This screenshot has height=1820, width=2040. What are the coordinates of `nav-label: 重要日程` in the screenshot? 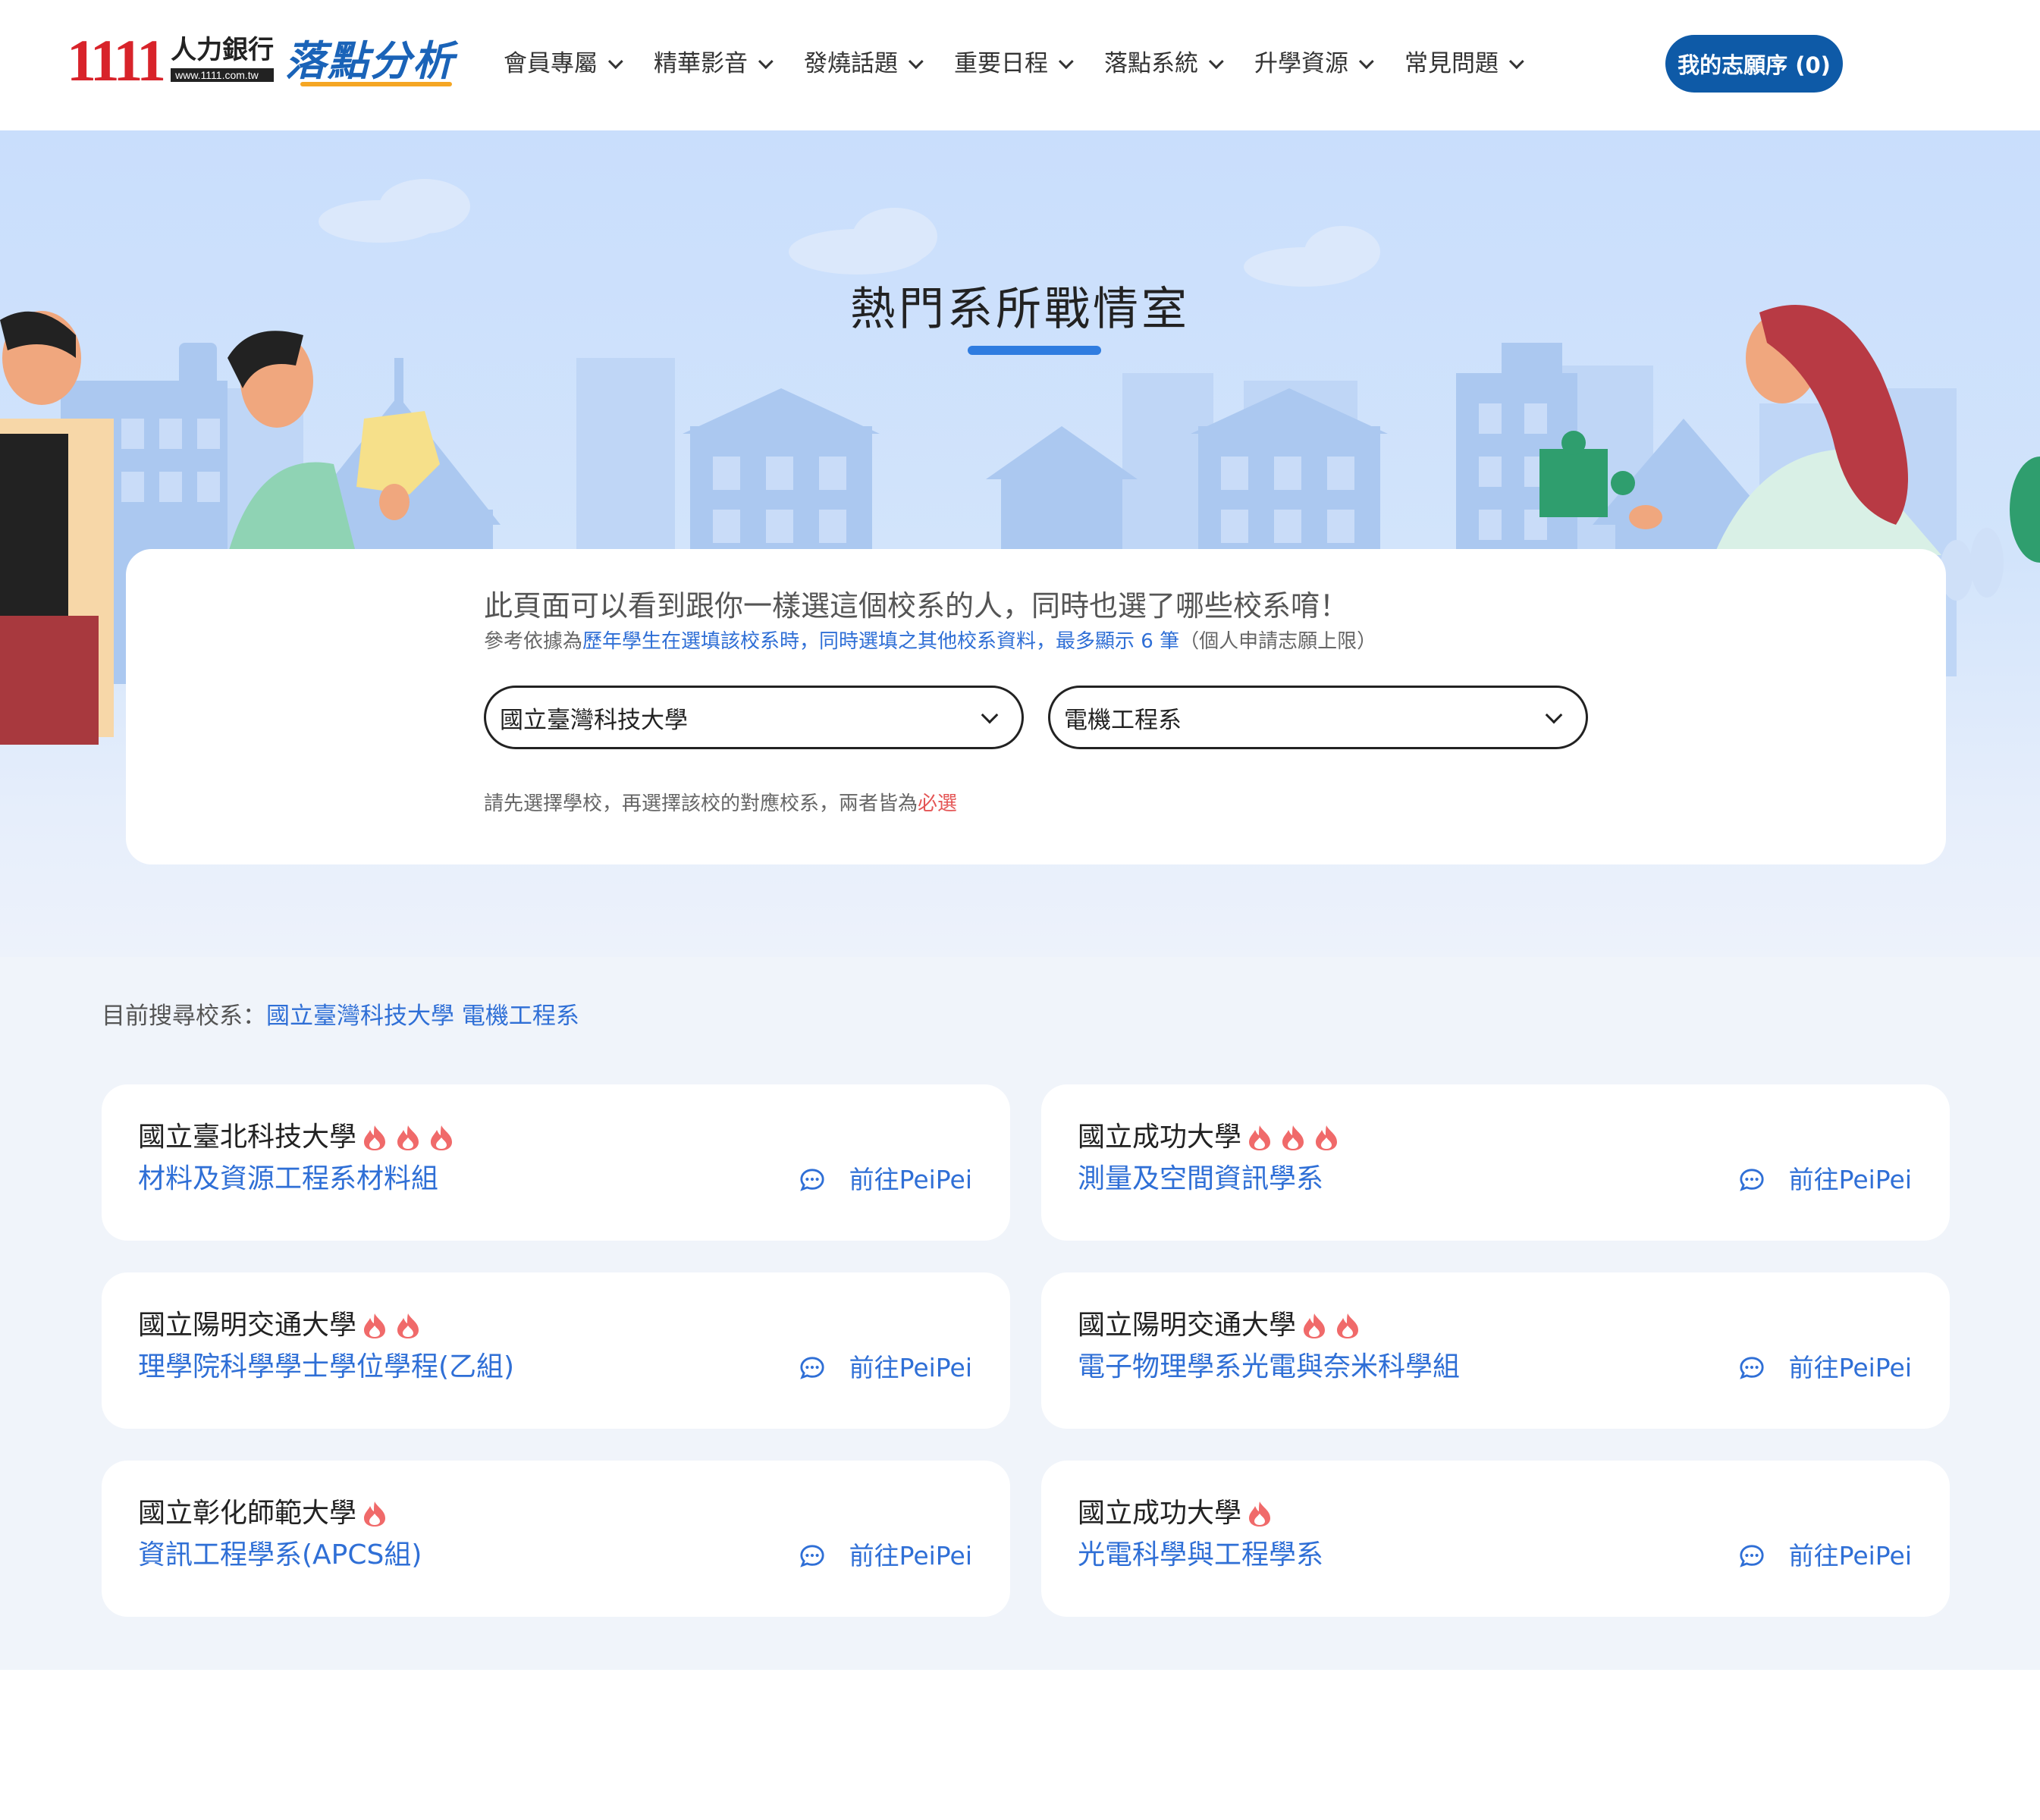 It's located at (1001, 63).